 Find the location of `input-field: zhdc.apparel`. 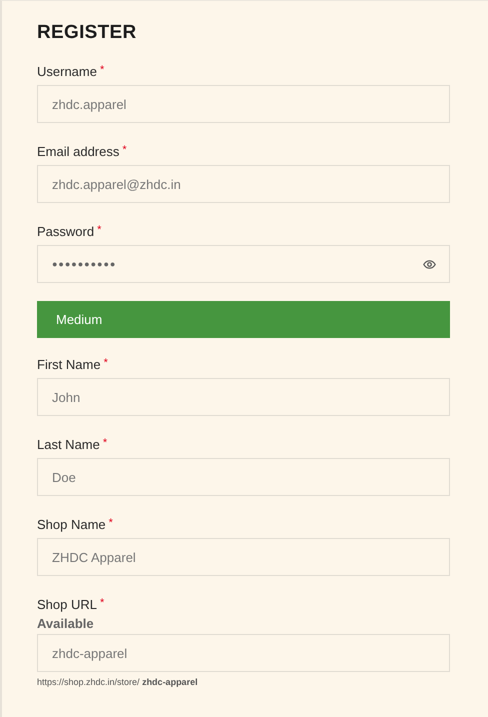

input-field: zhdc.apparel is located at coordinates (243, 104).